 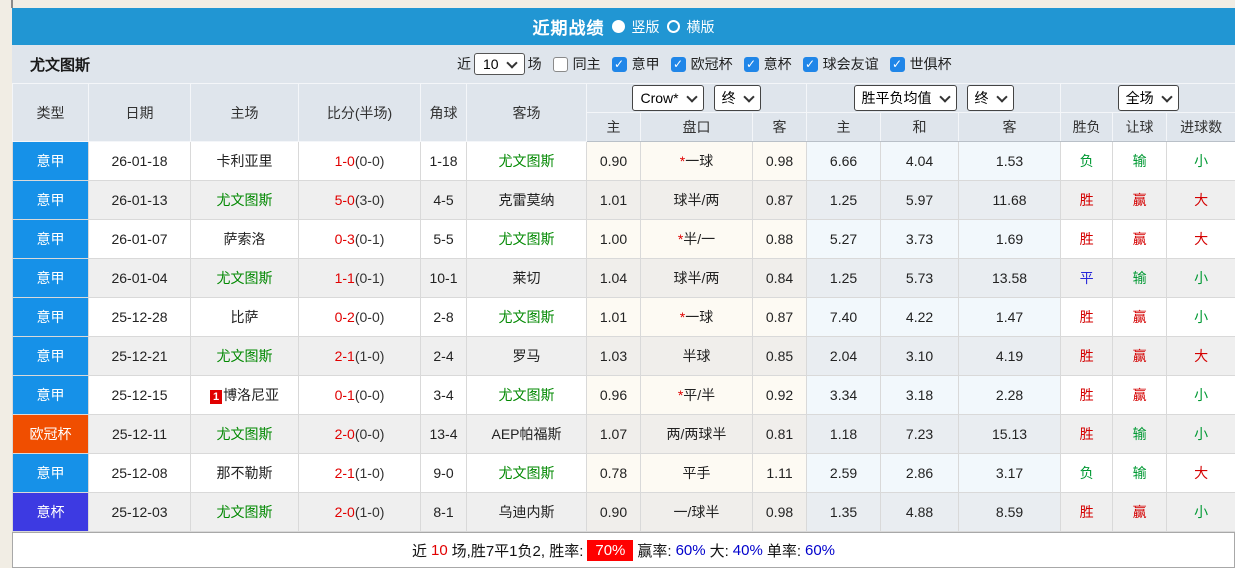 I want to click on summary-footer: 近10场,胜7平1负2, 胜率:70%赢率:60%大:40%单率:60%, so click(x=623, y=550).